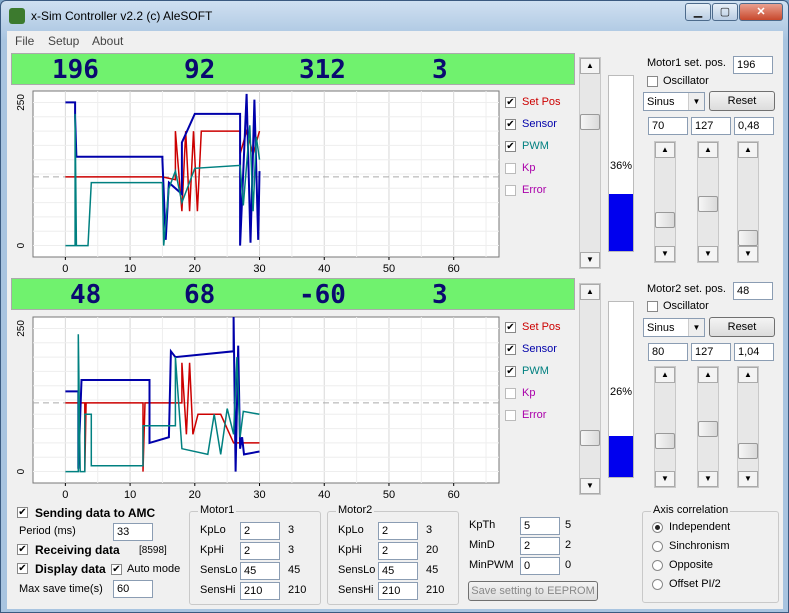 This screenshot has width=789, height=613. Describe the element at coordinates (742, 327) in the screenshot. I see `motor2-reset-button: Reset` at that location.